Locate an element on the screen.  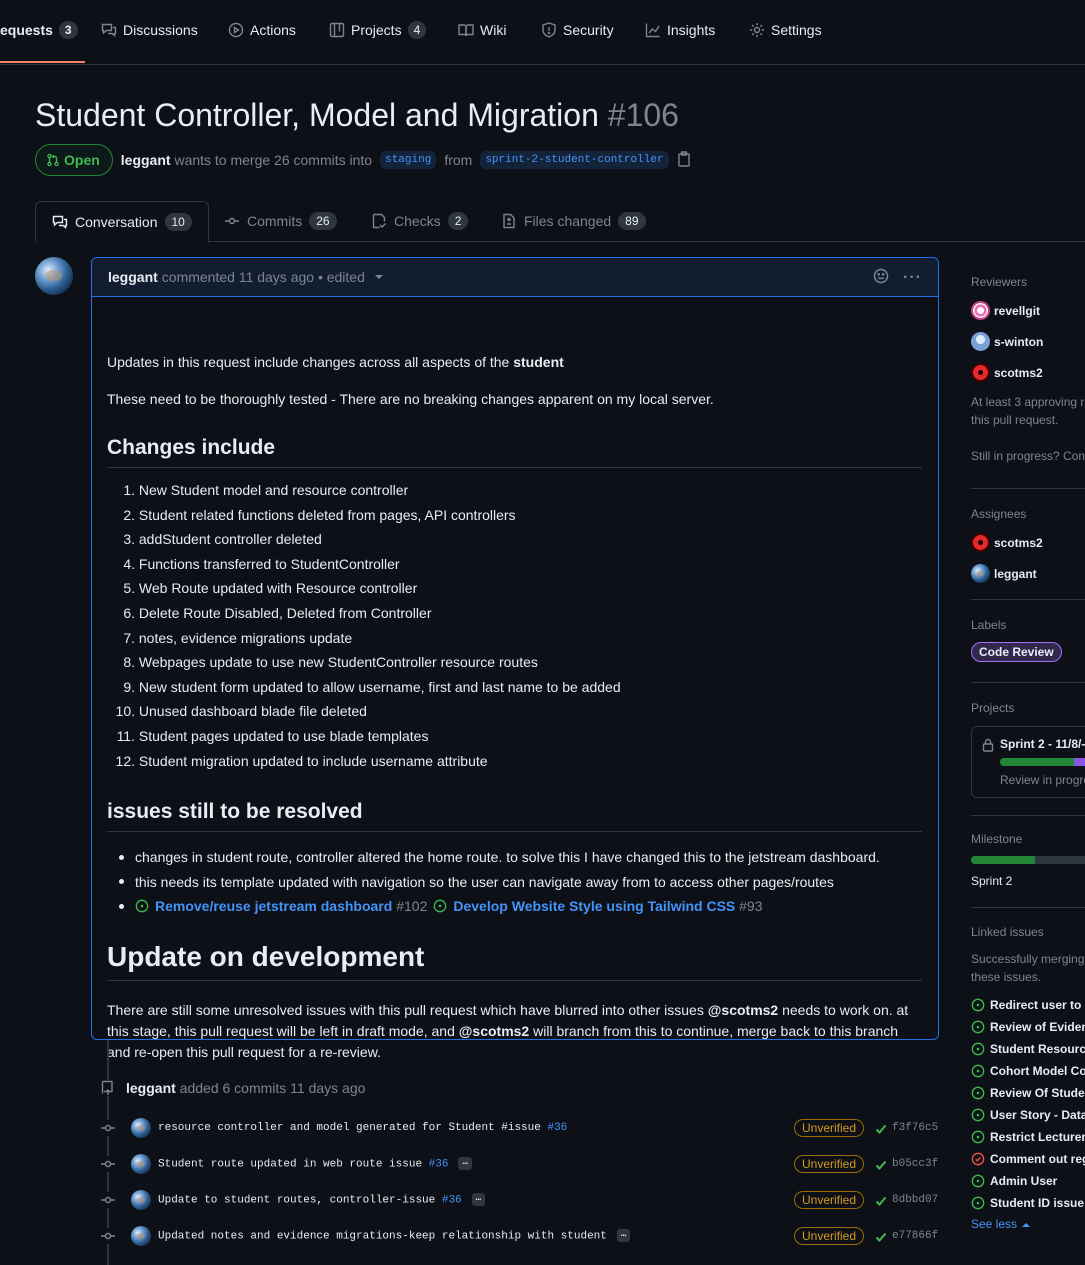
list-number: 8. is located at coordinates (129, 662).